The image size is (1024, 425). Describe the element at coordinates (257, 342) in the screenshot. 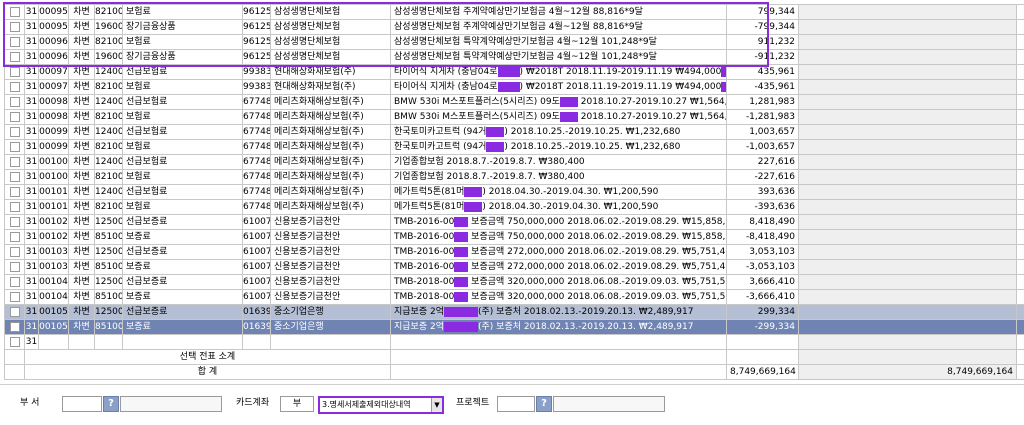

I see `cell-partner-code` at that location.